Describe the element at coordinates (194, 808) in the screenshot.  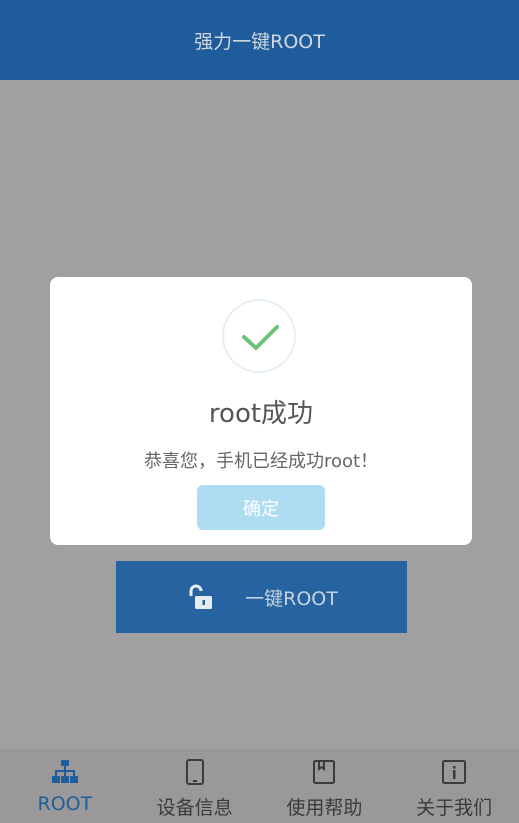
I see `tab-device-info-label: 设备信息` at that location.